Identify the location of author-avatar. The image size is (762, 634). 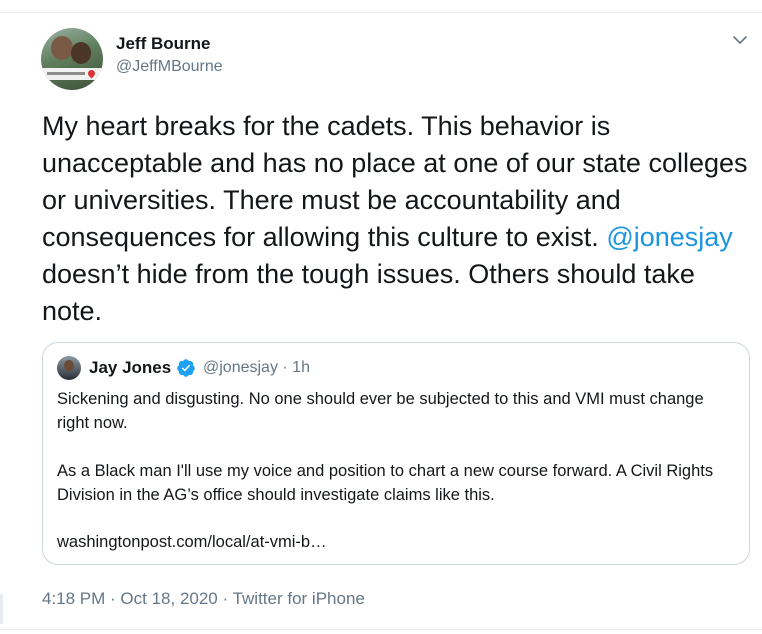
(72, 59).